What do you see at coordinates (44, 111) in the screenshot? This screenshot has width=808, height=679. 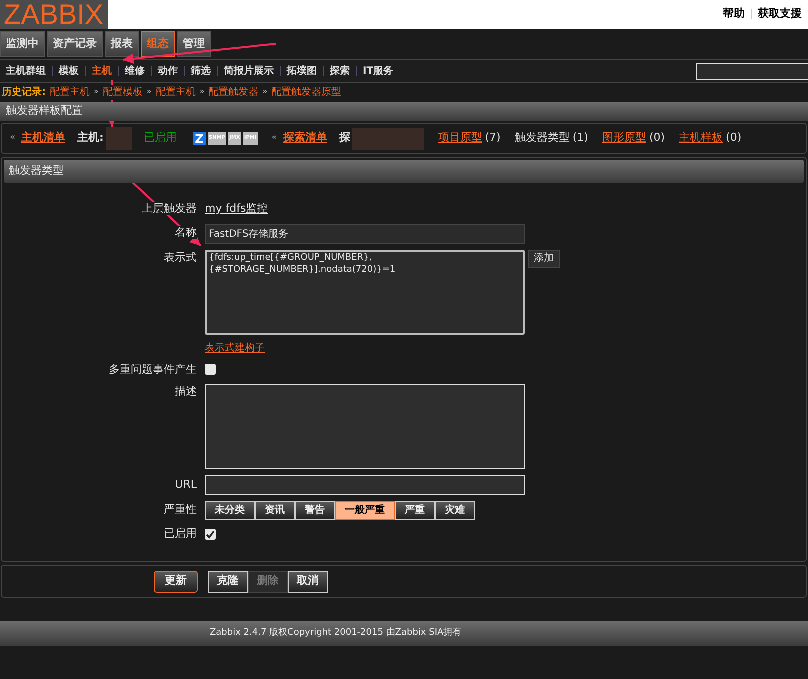 I see `page-title: 触发器样板配置` at bounding box center [44, 111].